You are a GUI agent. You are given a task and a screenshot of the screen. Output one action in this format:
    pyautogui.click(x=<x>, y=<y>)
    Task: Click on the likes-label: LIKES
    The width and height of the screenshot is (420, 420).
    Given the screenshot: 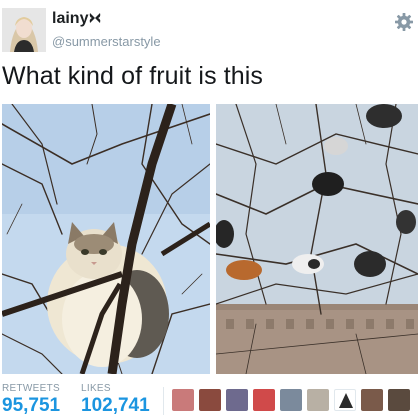 What is the action you would take?
    pyautogui.click(x=96, y=388)
    